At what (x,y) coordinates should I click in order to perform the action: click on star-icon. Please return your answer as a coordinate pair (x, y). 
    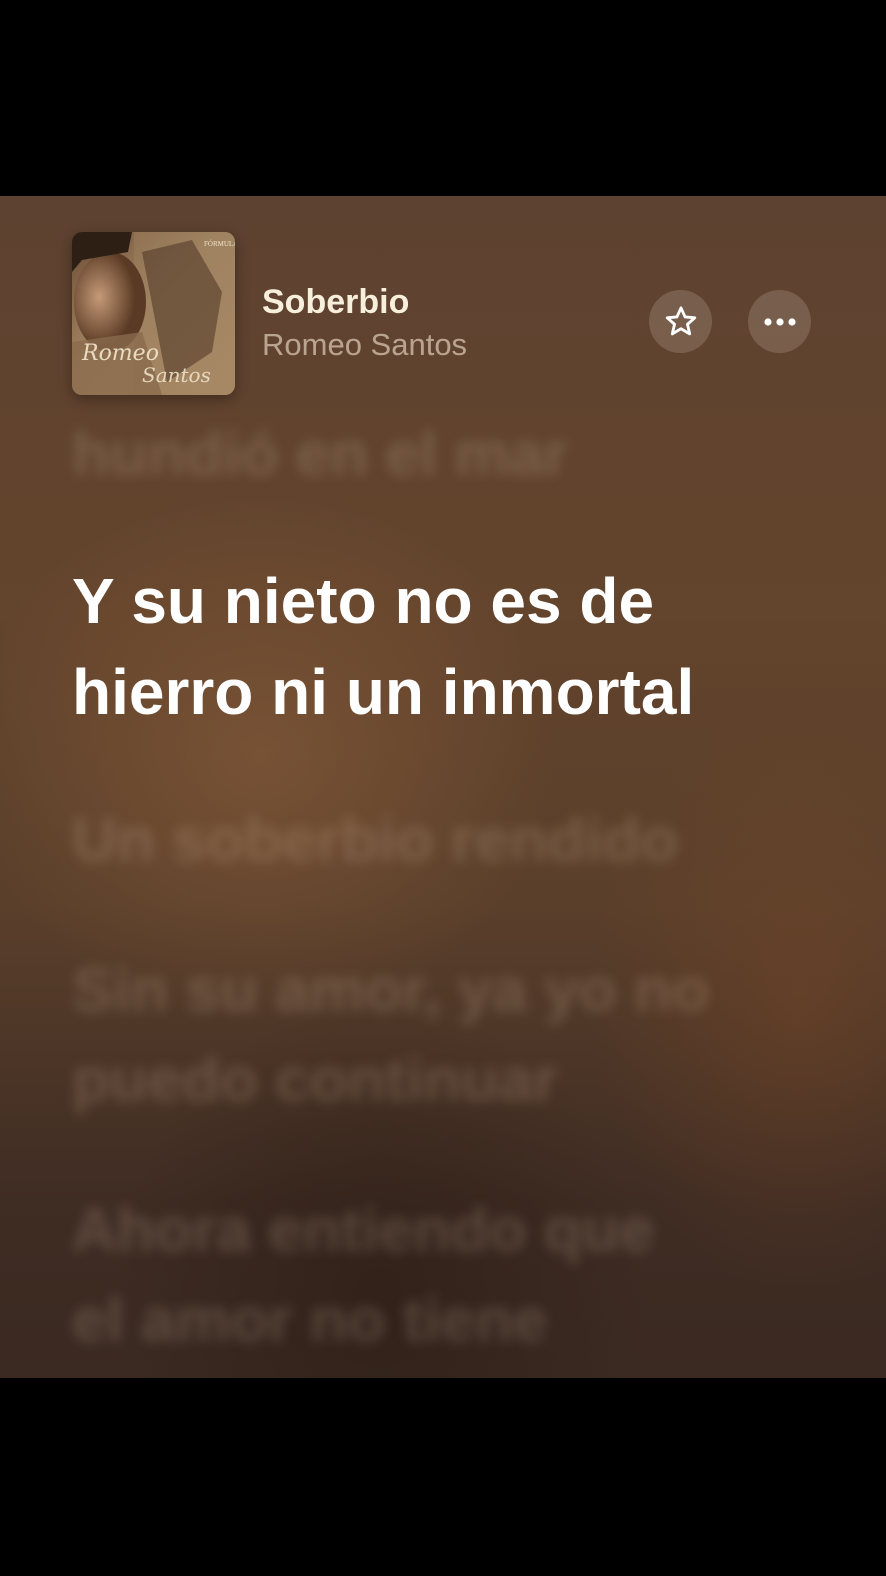
    Looking at the image, I should click on (680, 320).